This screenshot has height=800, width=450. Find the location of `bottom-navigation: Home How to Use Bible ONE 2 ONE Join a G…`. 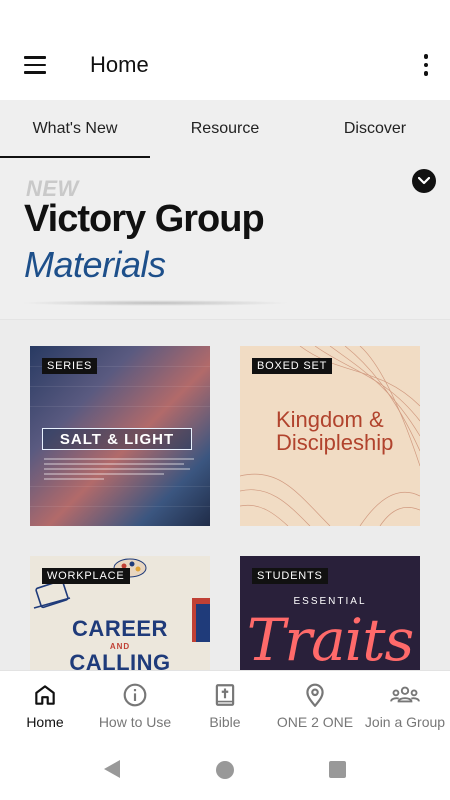

bottom-navigation: Home How to Use Bible ONE 2 ONE Join a G… is located at coordinates (225, 705).